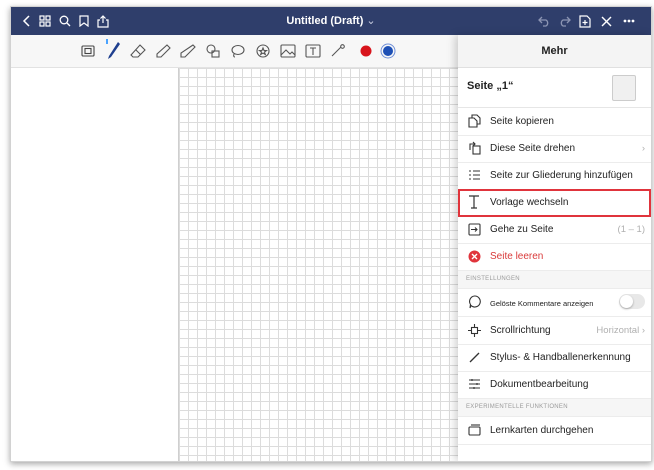 The height and width of the screenshot is (470, 654). What do you see at coordinates (366, 51) in the screenshot?
I see `color-red-swatch` at bounding box center [366, 51].